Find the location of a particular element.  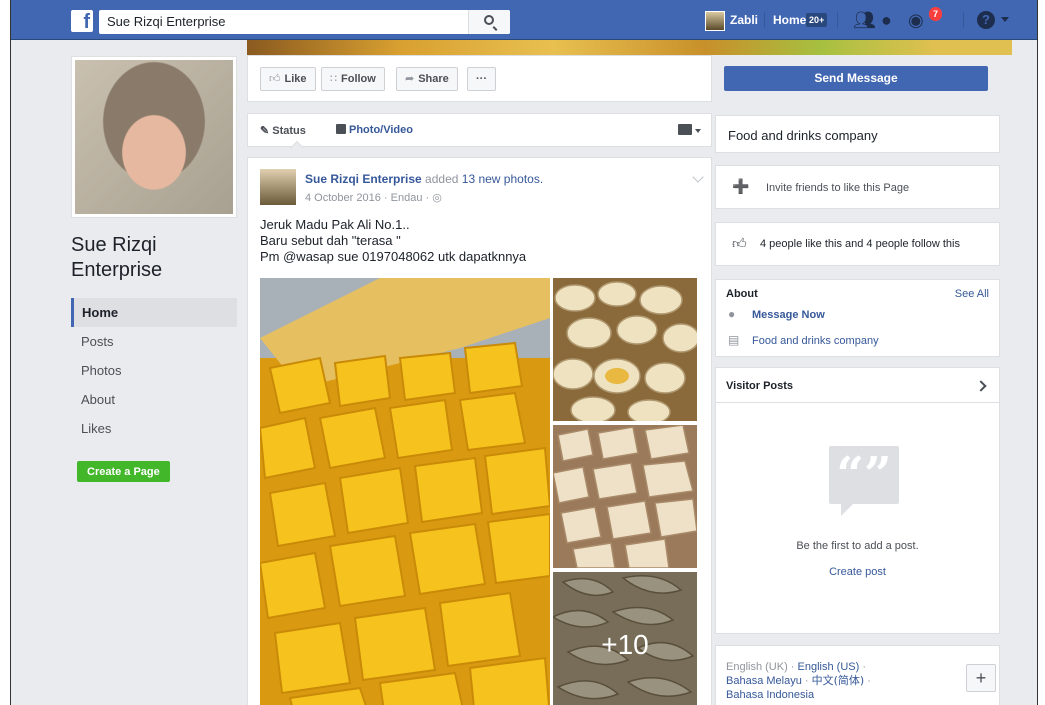

profile-photo-image is located at coordinates (154, 137).